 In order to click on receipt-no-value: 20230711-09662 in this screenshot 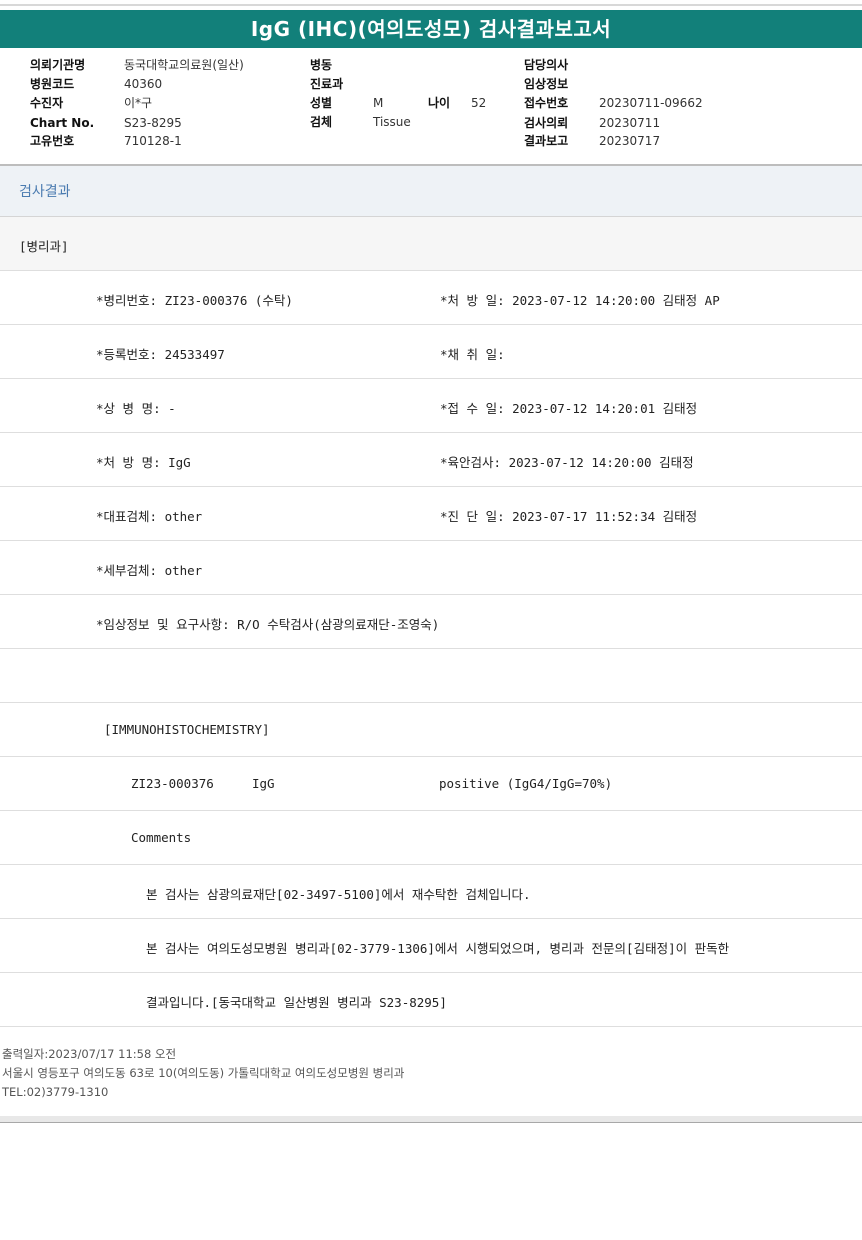, I will do `click(651, 103)`.